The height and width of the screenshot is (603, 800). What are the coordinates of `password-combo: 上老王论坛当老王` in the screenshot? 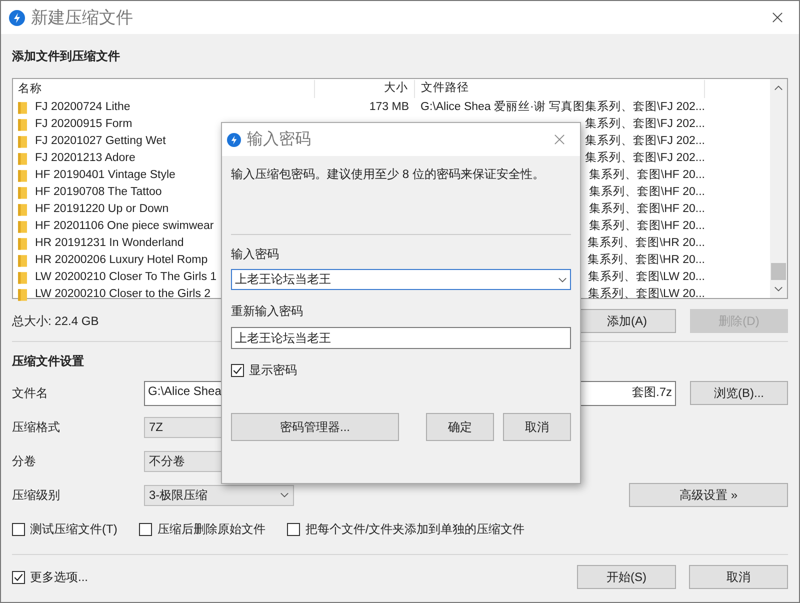 It's located at (401, 279).